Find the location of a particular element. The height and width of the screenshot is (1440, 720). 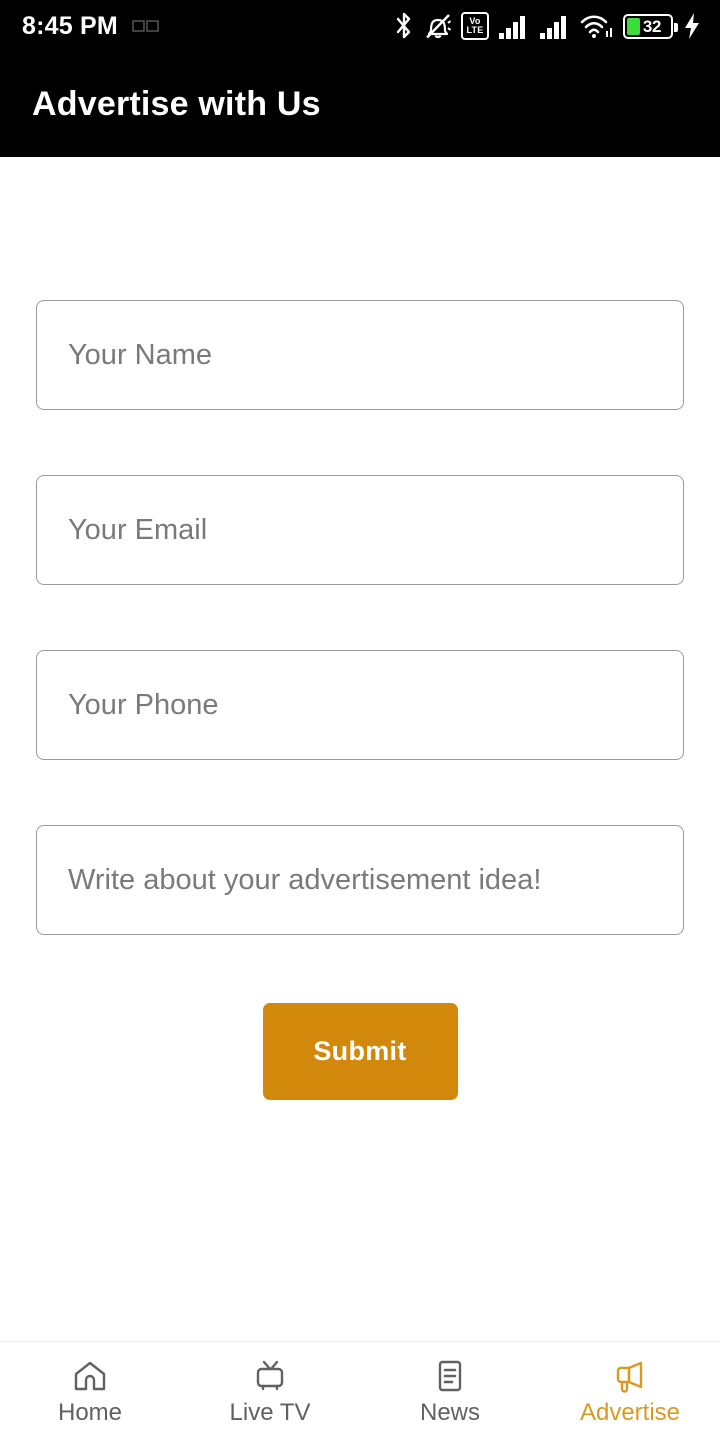

nav-item-live-tv: Live TV is located at coordinates (270, 1391).